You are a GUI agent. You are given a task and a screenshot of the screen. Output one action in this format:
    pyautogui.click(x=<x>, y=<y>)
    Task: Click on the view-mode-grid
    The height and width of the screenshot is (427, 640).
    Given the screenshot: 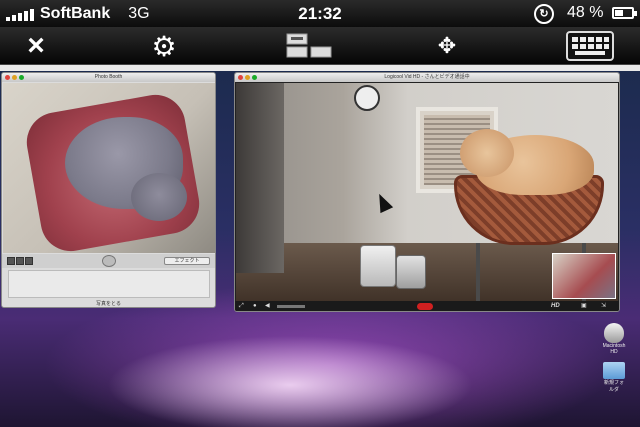 What is the action you would take?
    pyautogui.click(x=20, y=261)
    